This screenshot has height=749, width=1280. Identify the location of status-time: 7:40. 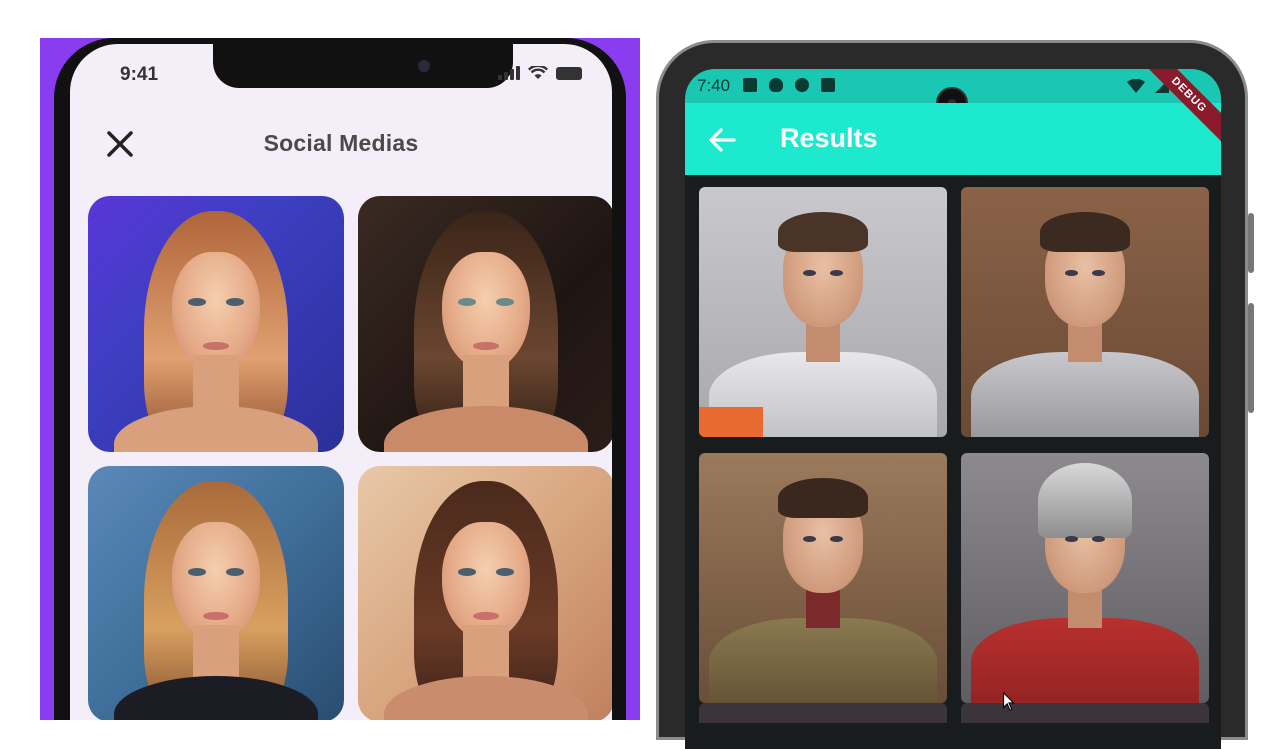
(714, 85).